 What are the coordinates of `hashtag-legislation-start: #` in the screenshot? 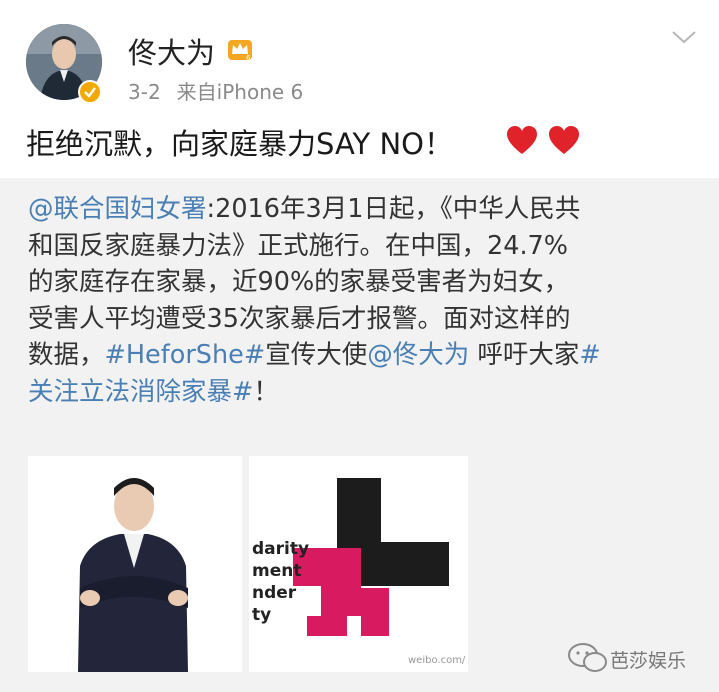 It's located at (589, 355).